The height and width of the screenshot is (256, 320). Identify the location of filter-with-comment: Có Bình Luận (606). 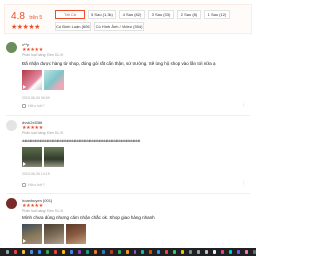
(73, 26).